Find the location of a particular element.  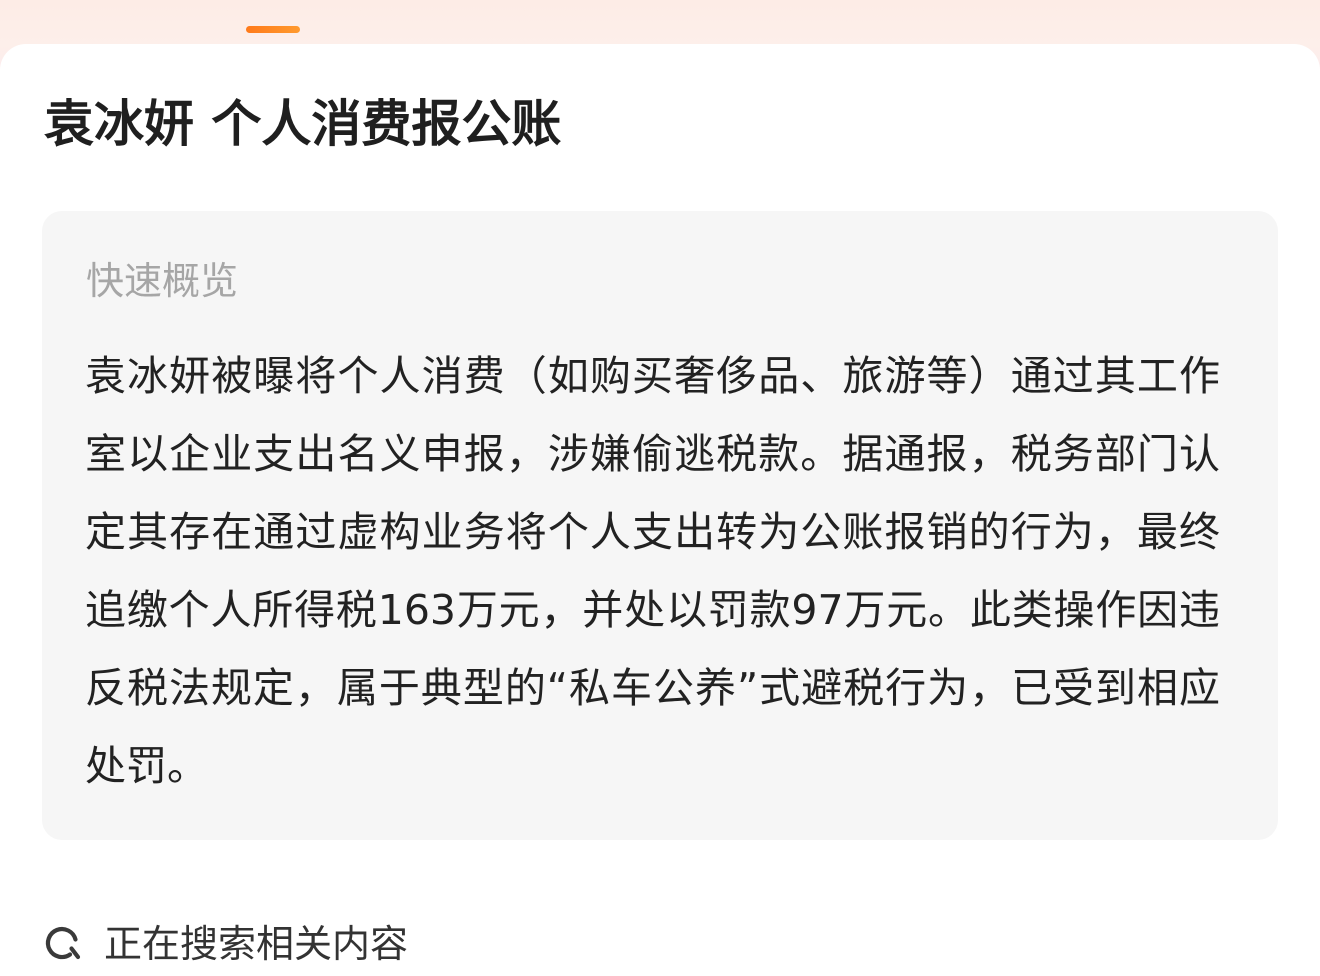

quick-overview-label: 快速概览 is located at coordinates (162, 281).